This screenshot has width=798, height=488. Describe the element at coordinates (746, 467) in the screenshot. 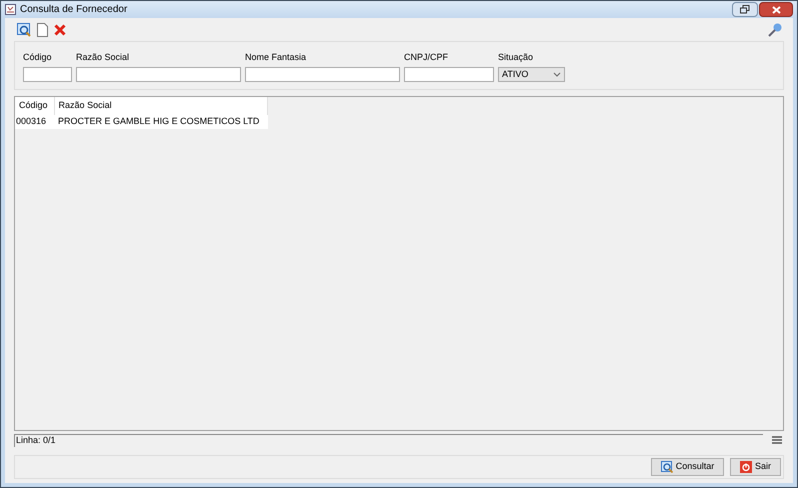

I see `power-icon` at that location.